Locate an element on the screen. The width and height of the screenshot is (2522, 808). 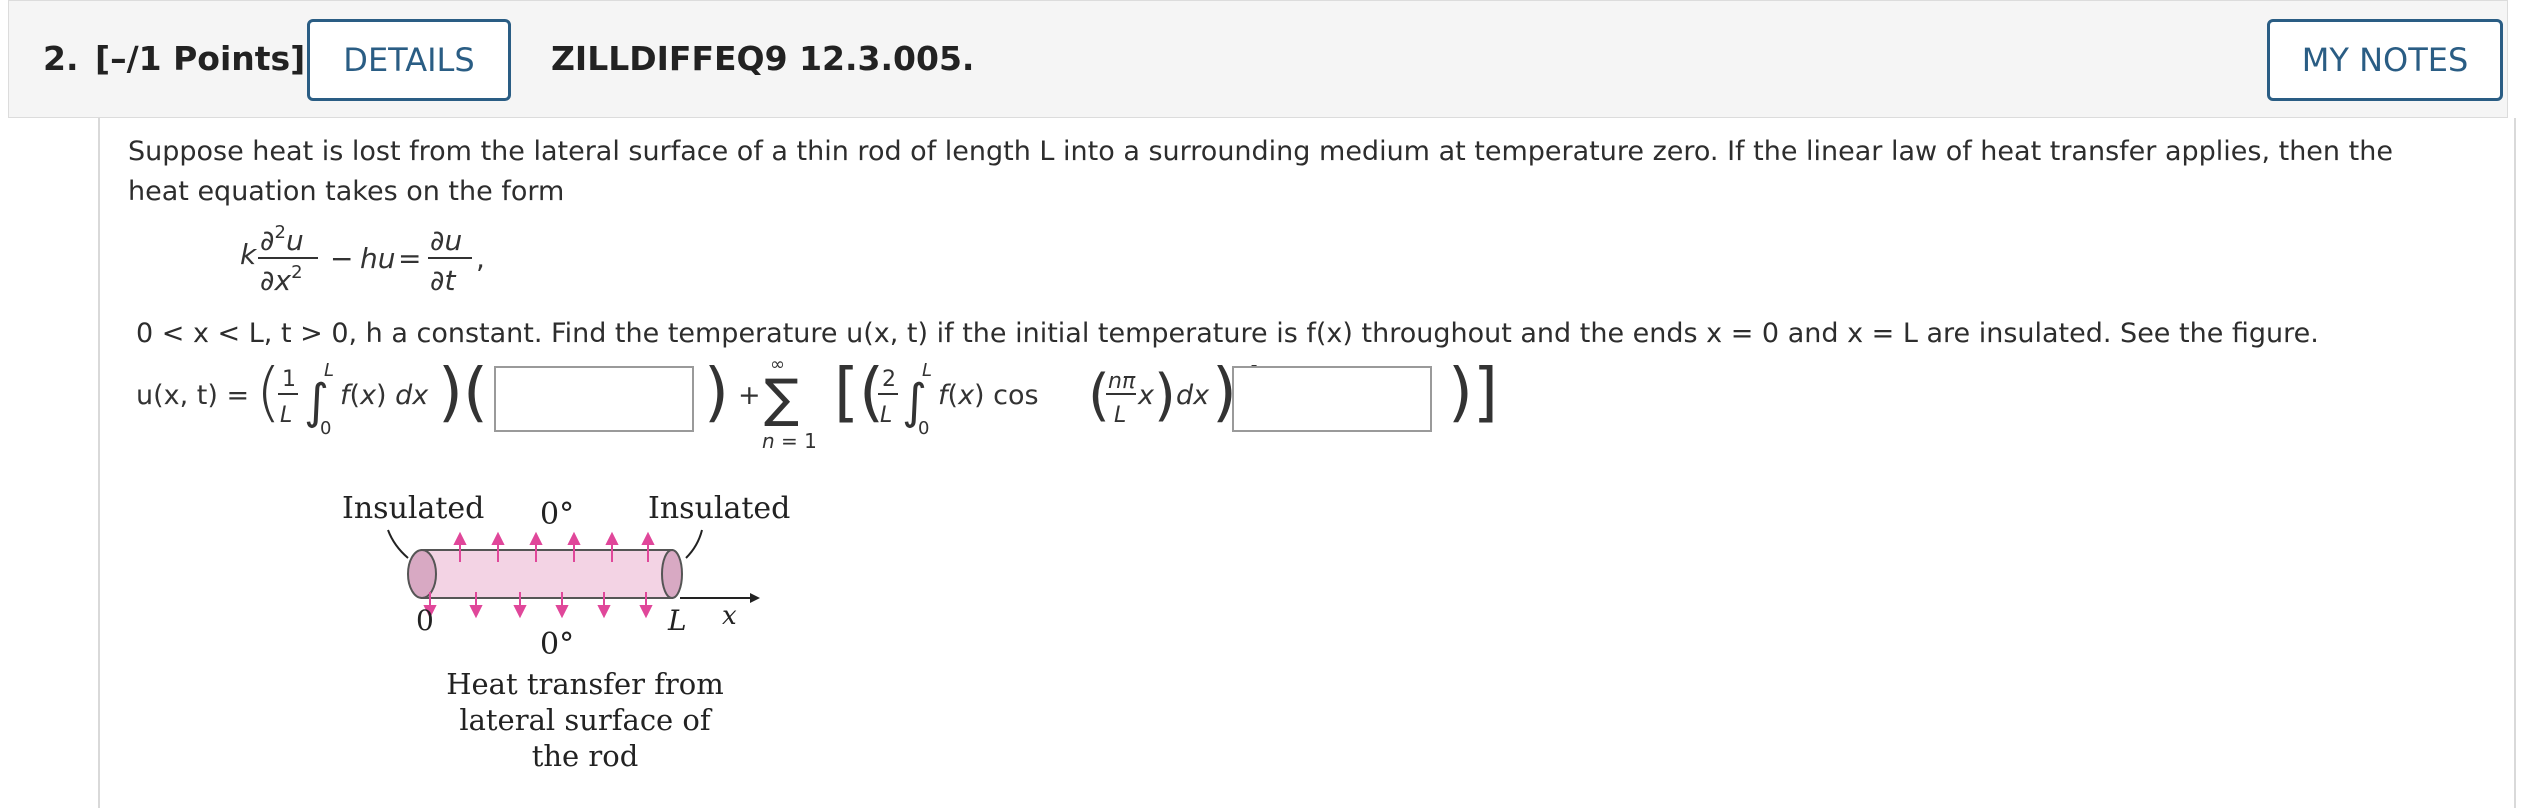
svg-text: 2 is located at coordinates (889, 379).